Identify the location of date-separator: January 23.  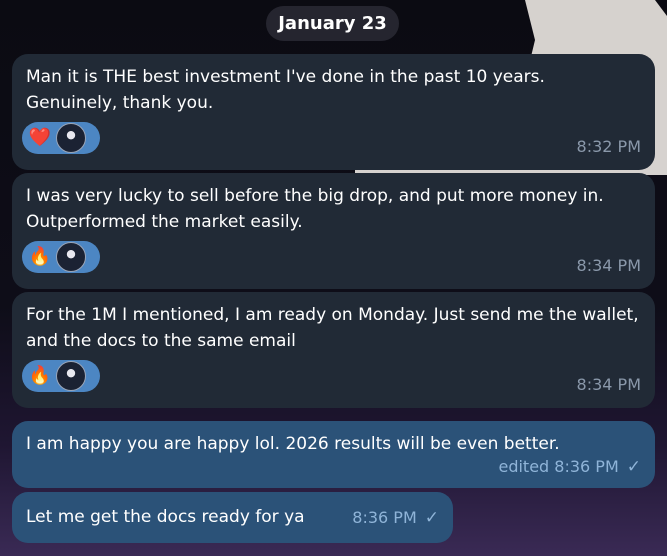
(332, 23).